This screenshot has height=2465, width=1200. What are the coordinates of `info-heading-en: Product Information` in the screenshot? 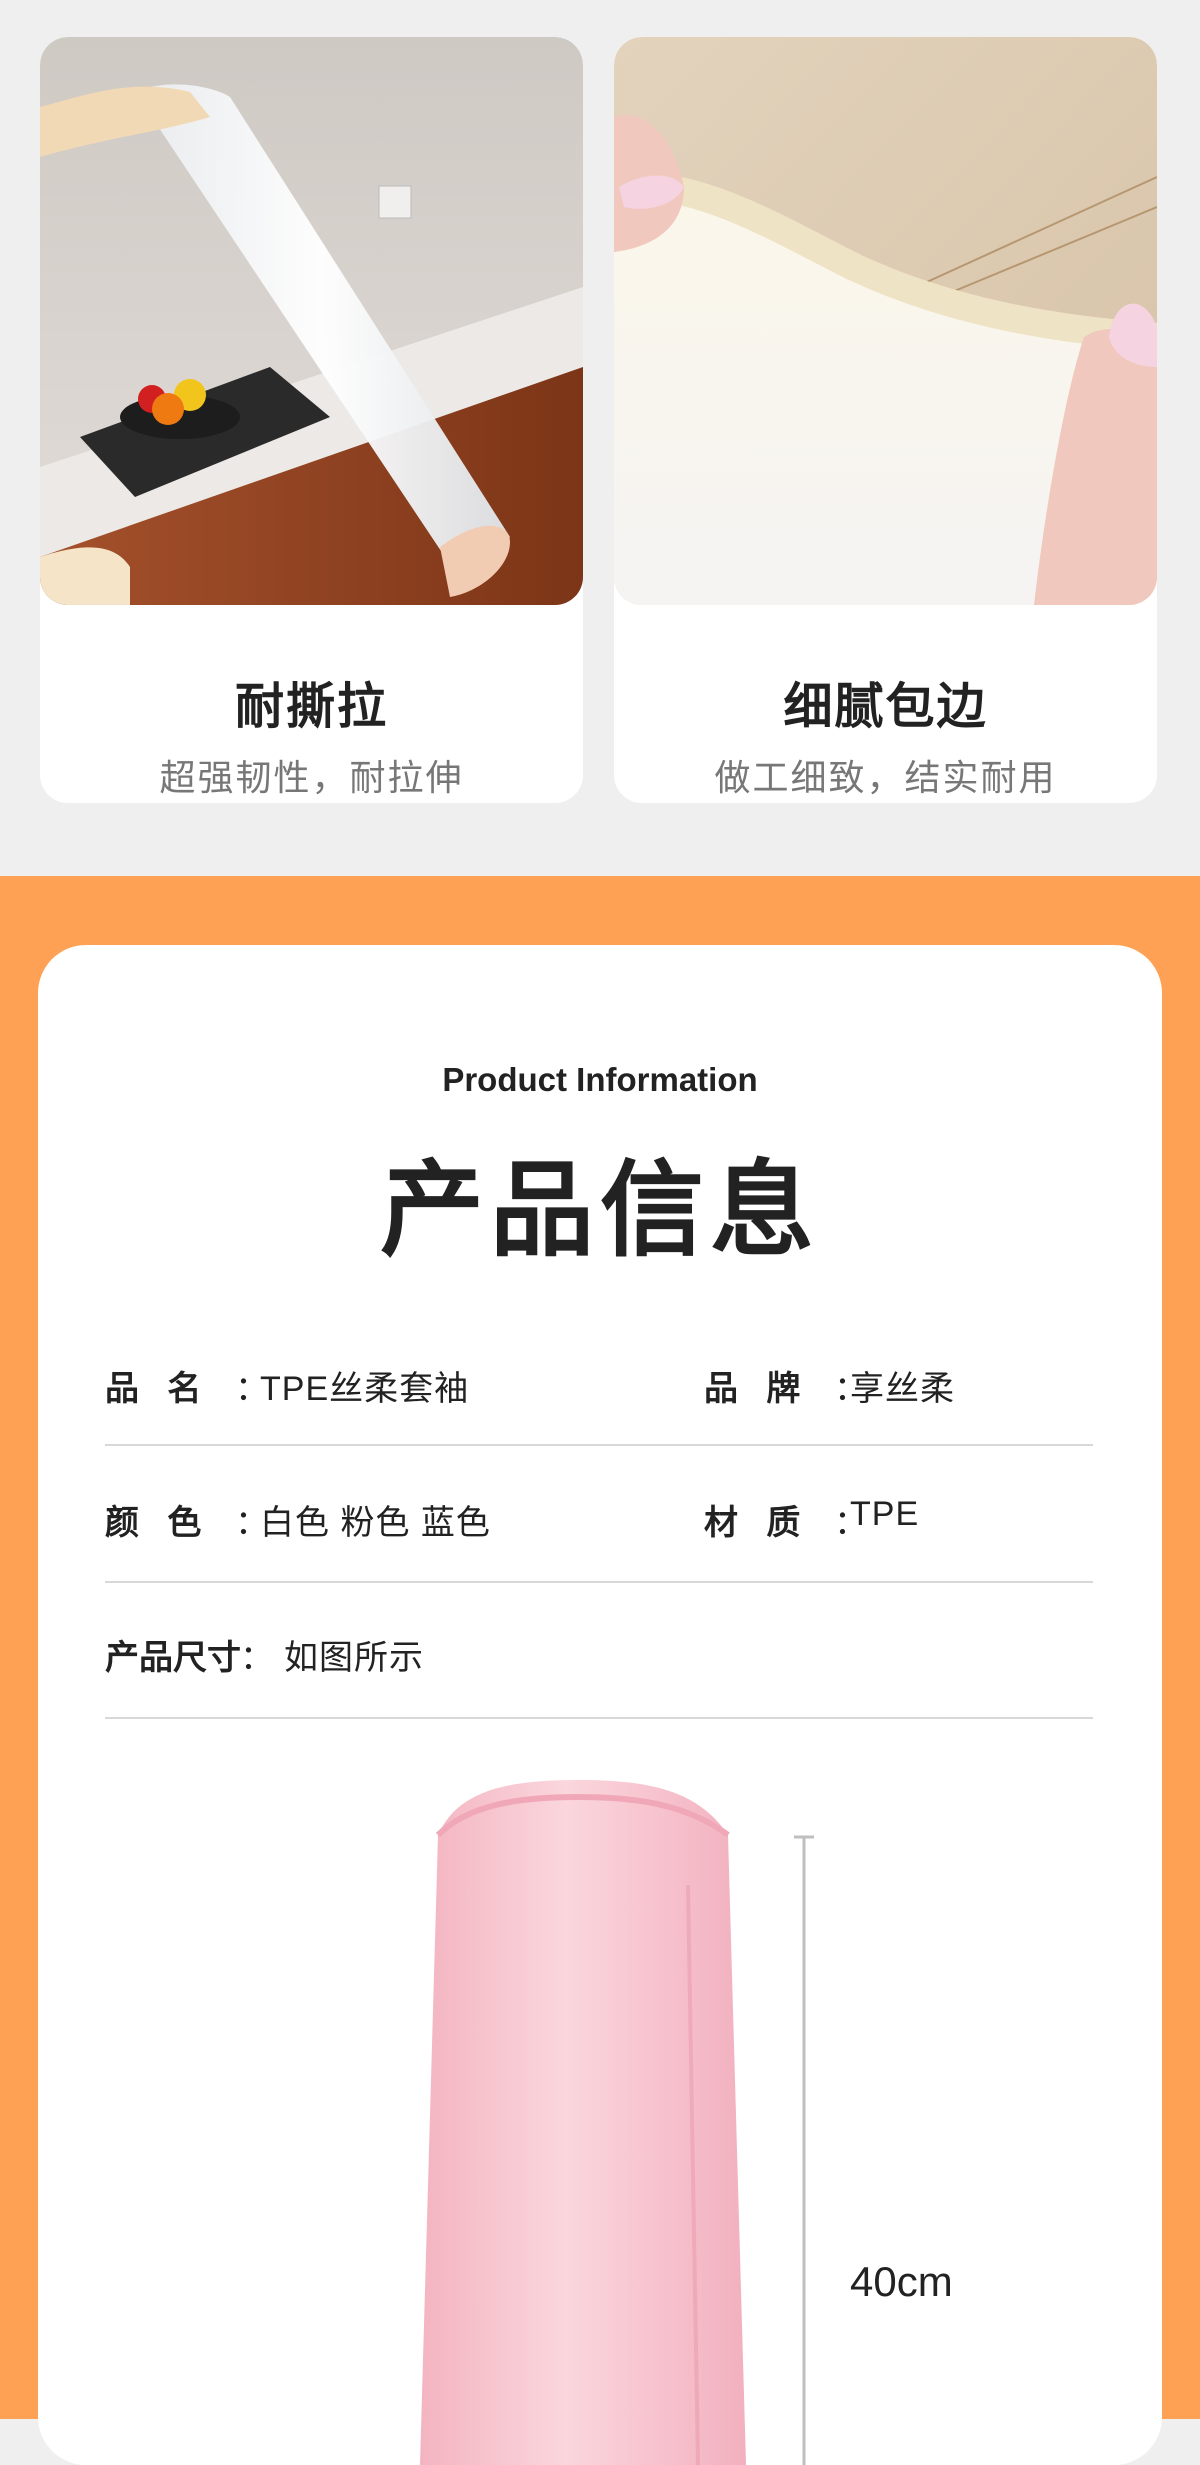 It's located at (600, 1079).